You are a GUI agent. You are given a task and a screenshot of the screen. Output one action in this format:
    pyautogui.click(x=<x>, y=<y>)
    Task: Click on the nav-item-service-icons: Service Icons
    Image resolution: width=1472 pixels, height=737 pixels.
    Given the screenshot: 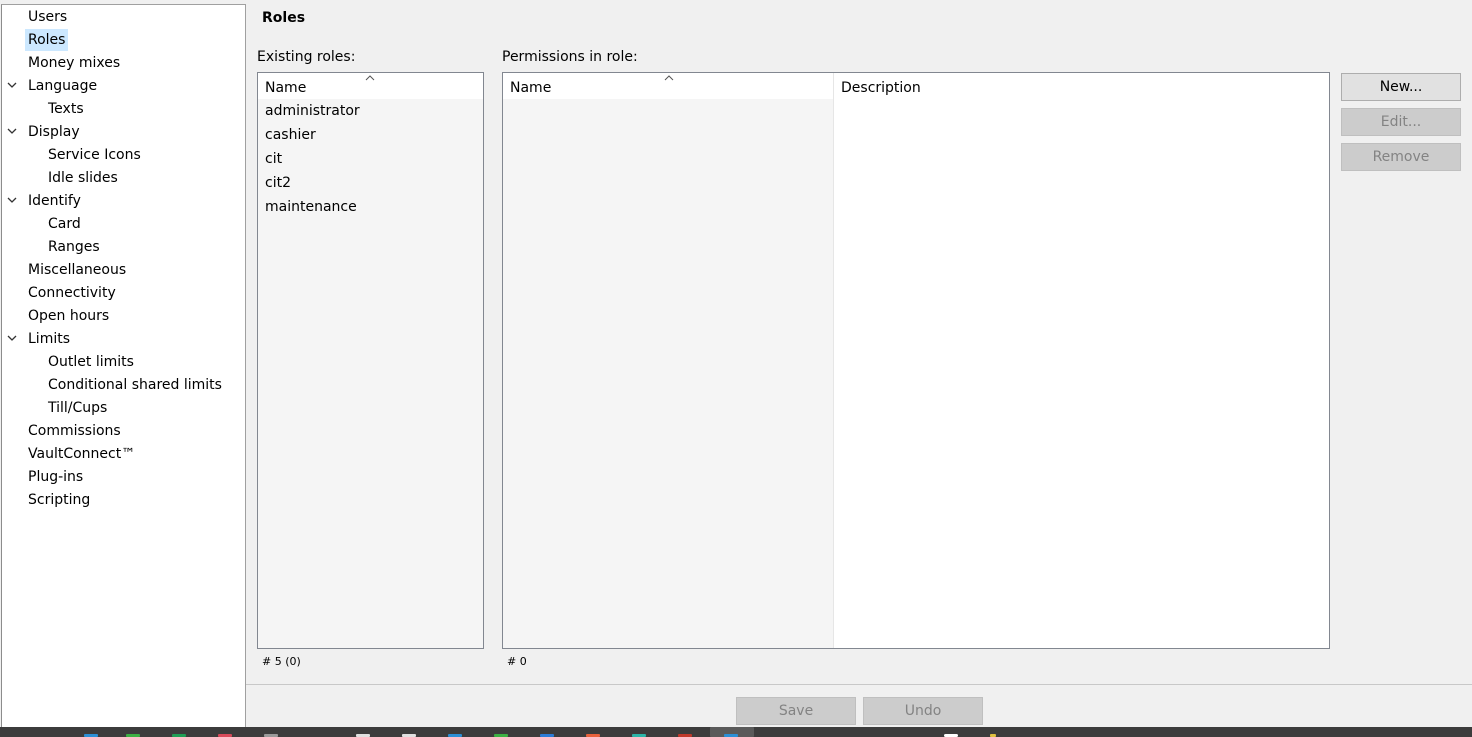 What is the action you would take?
    pyautogui.click(x=94, y=155)
    